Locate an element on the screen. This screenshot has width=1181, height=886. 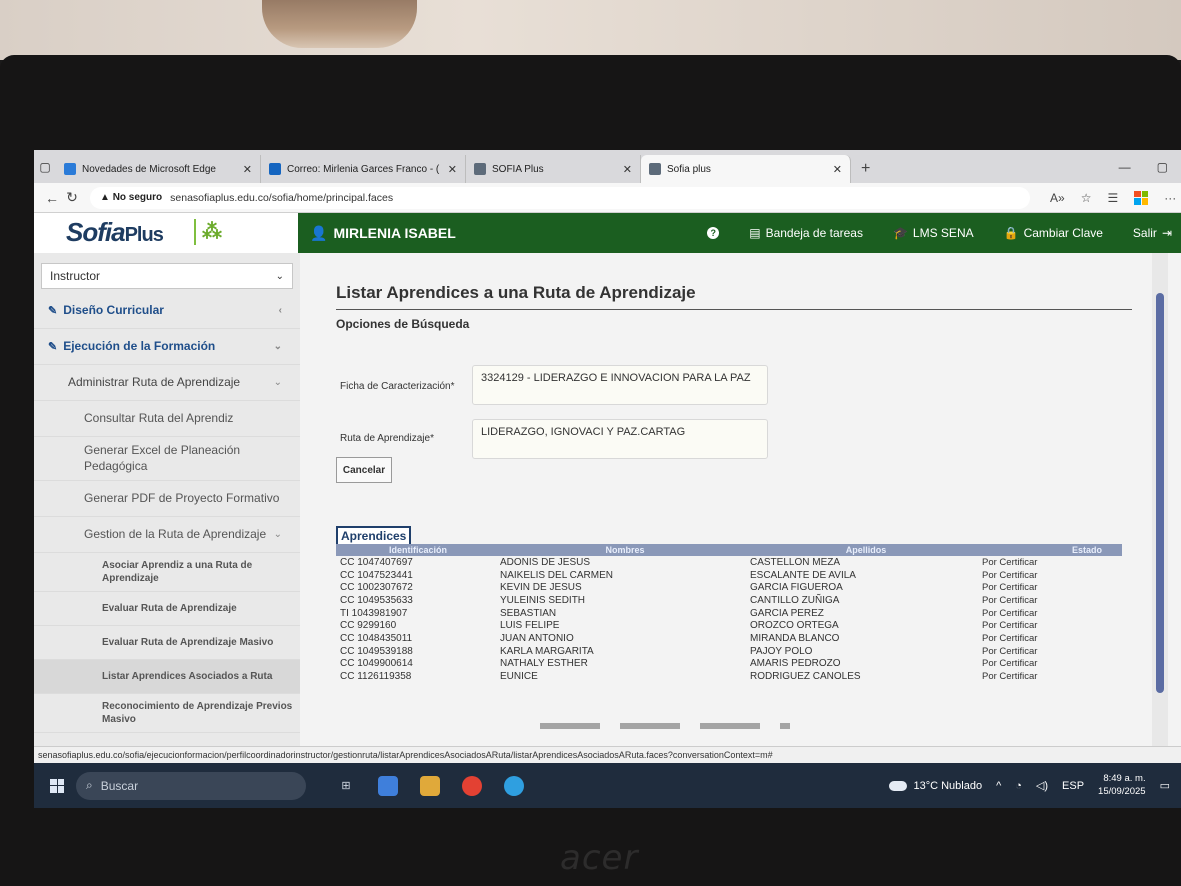
refresh-icon: ↻ is located at coordinates (72, 197).